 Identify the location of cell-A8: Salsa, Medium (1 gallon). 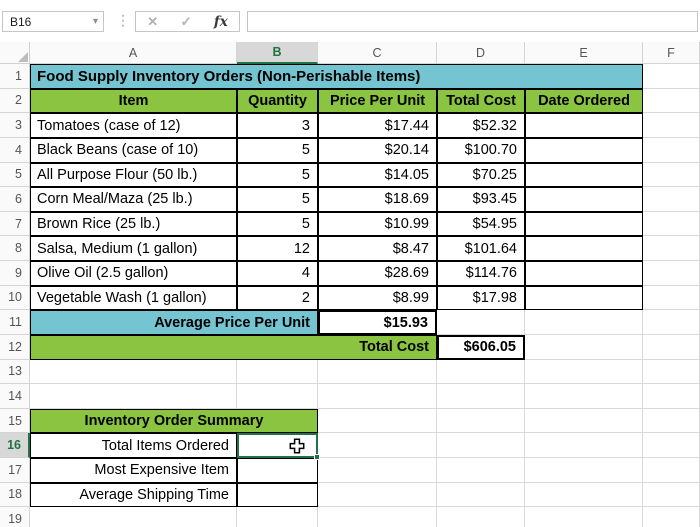
(133, 248).